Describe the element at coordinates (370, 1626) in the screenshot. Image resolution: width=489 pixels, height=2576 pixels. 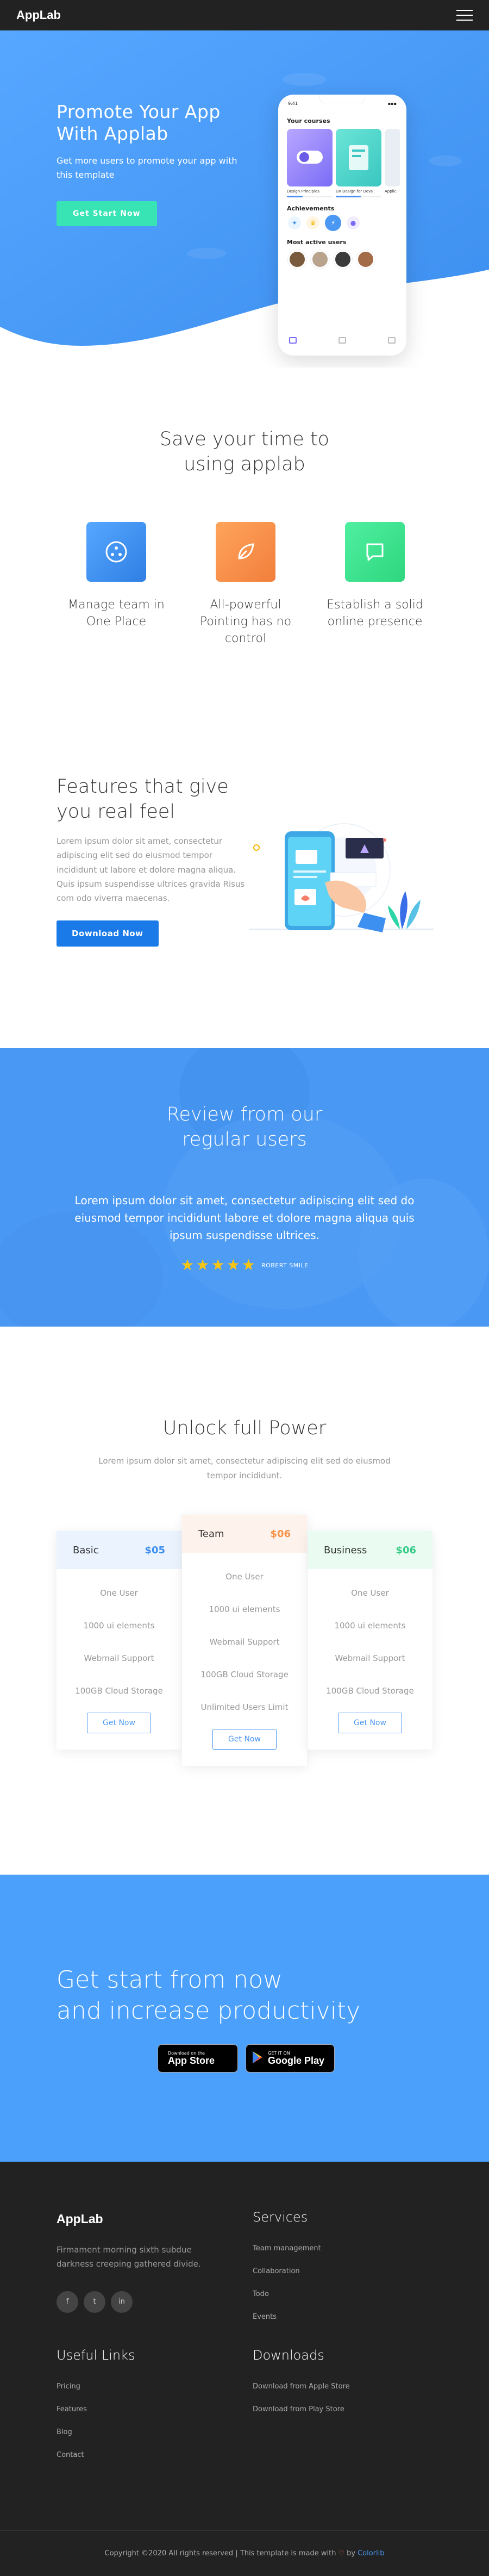
I see `plan-feature: 1000 ui elements` at that location.